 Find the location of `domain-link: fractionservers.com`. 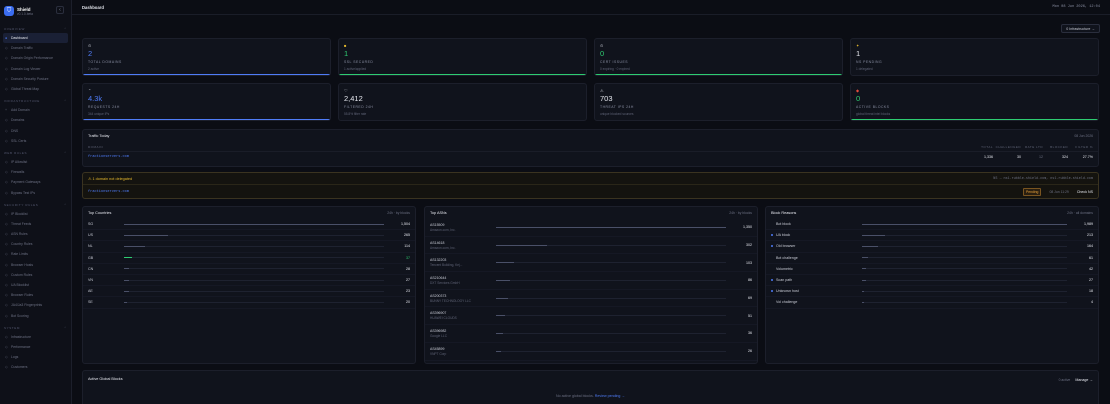

domain-link: fractionservers.com is located at coordinates (529, 157).